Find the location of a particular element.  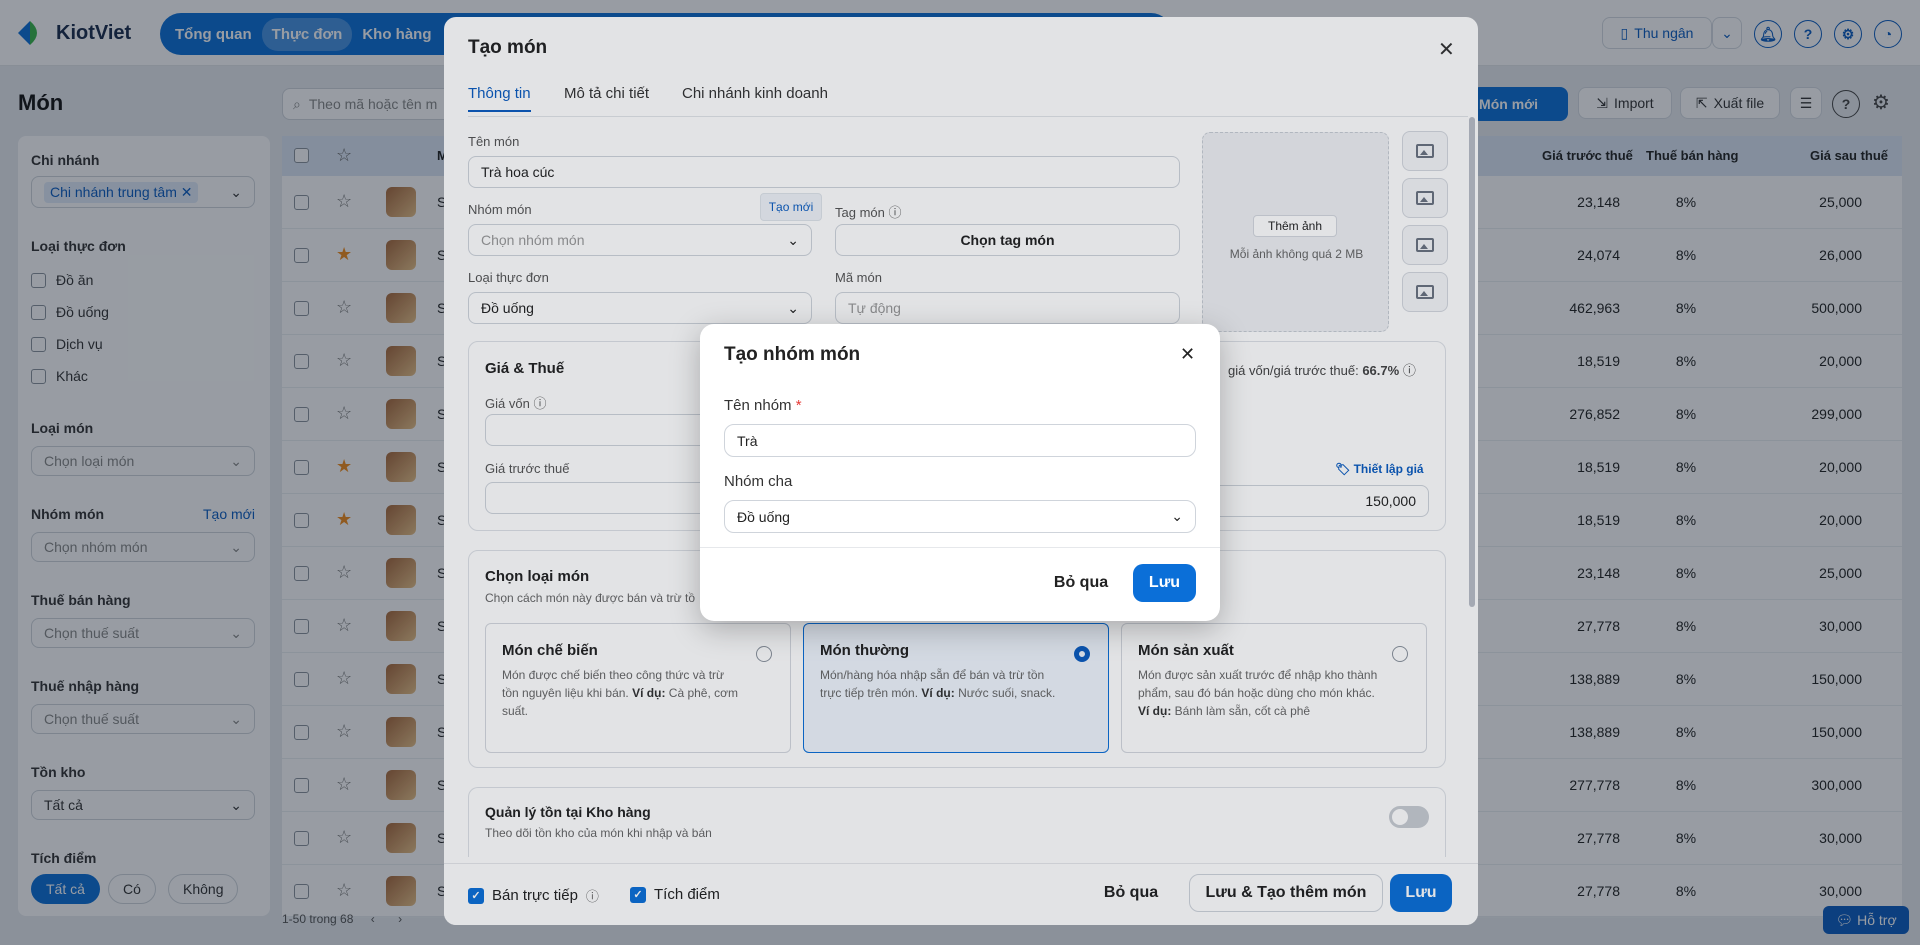

dialog-divider is located at coordinates (960, 547).